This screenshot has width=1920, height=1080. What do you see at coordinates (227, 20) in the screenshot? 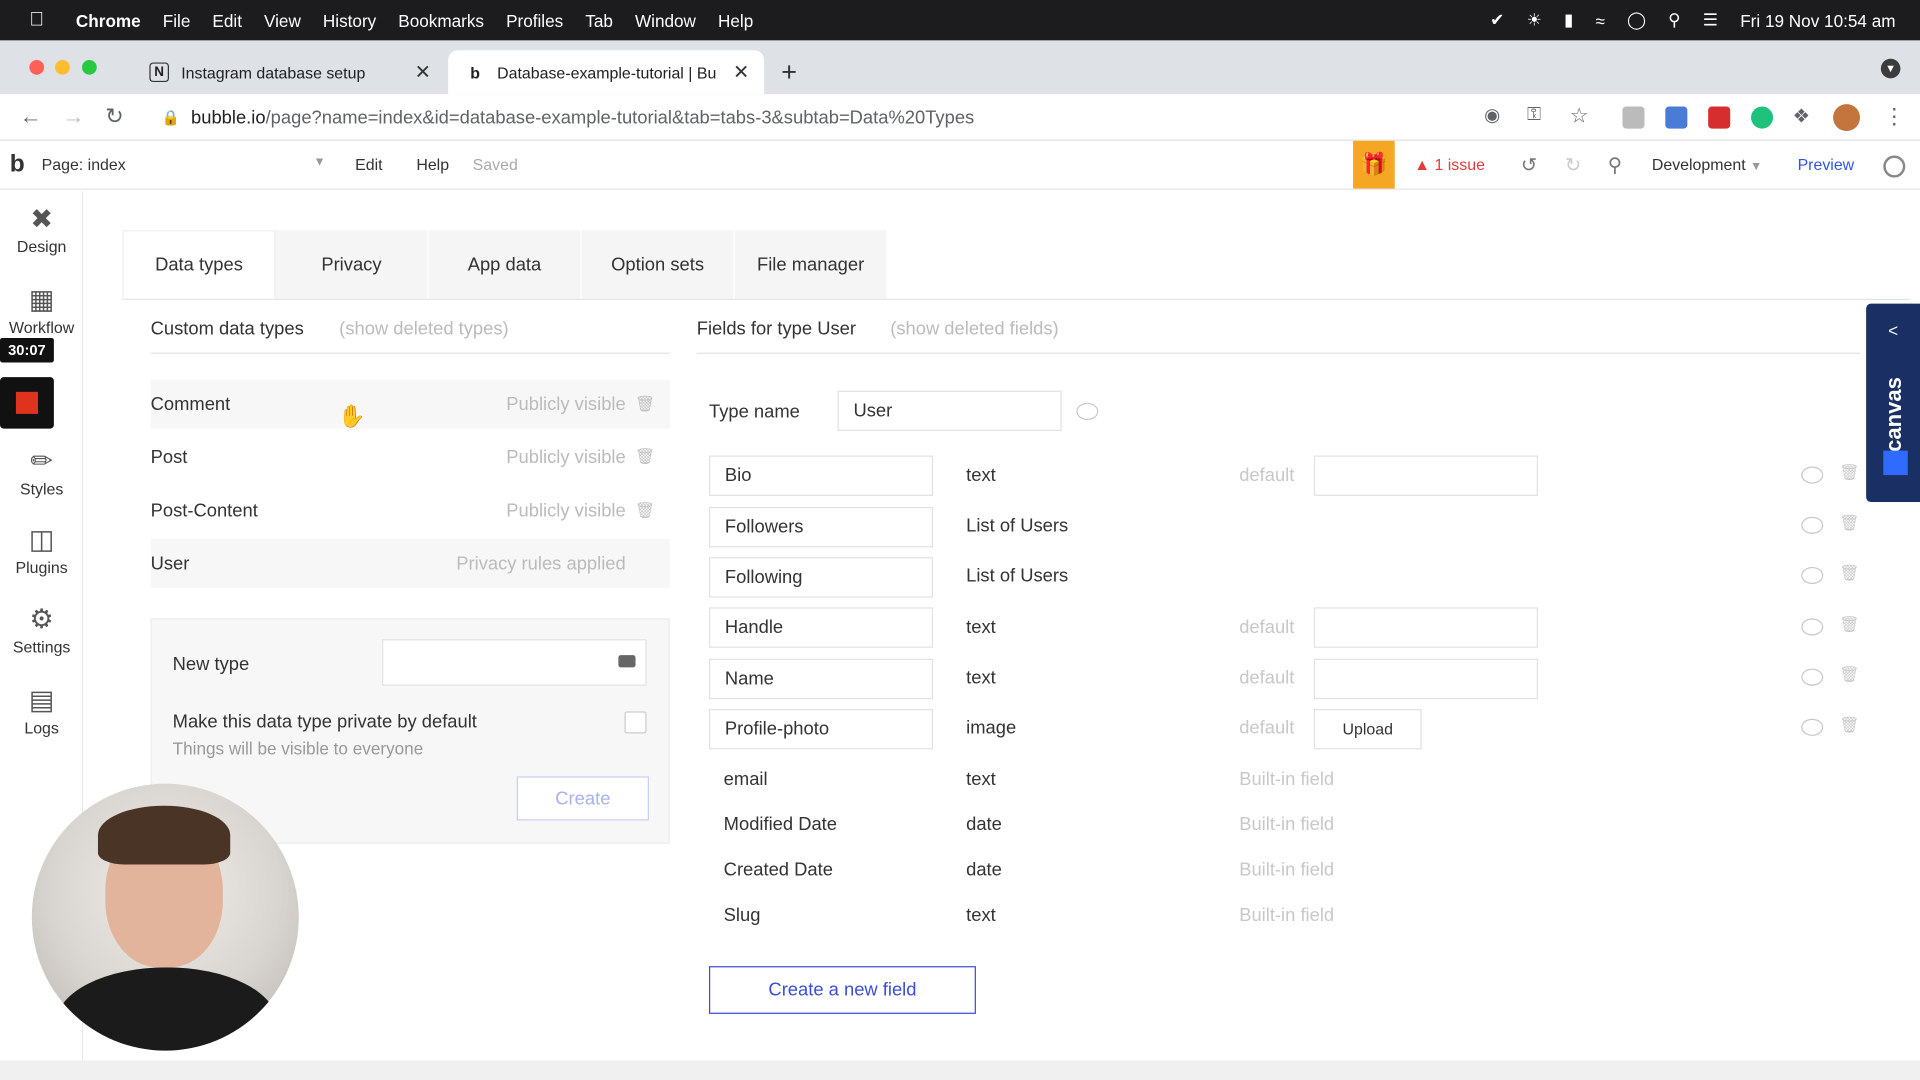
I see `menu-edit: Edit` at bounding box center [227, 20].